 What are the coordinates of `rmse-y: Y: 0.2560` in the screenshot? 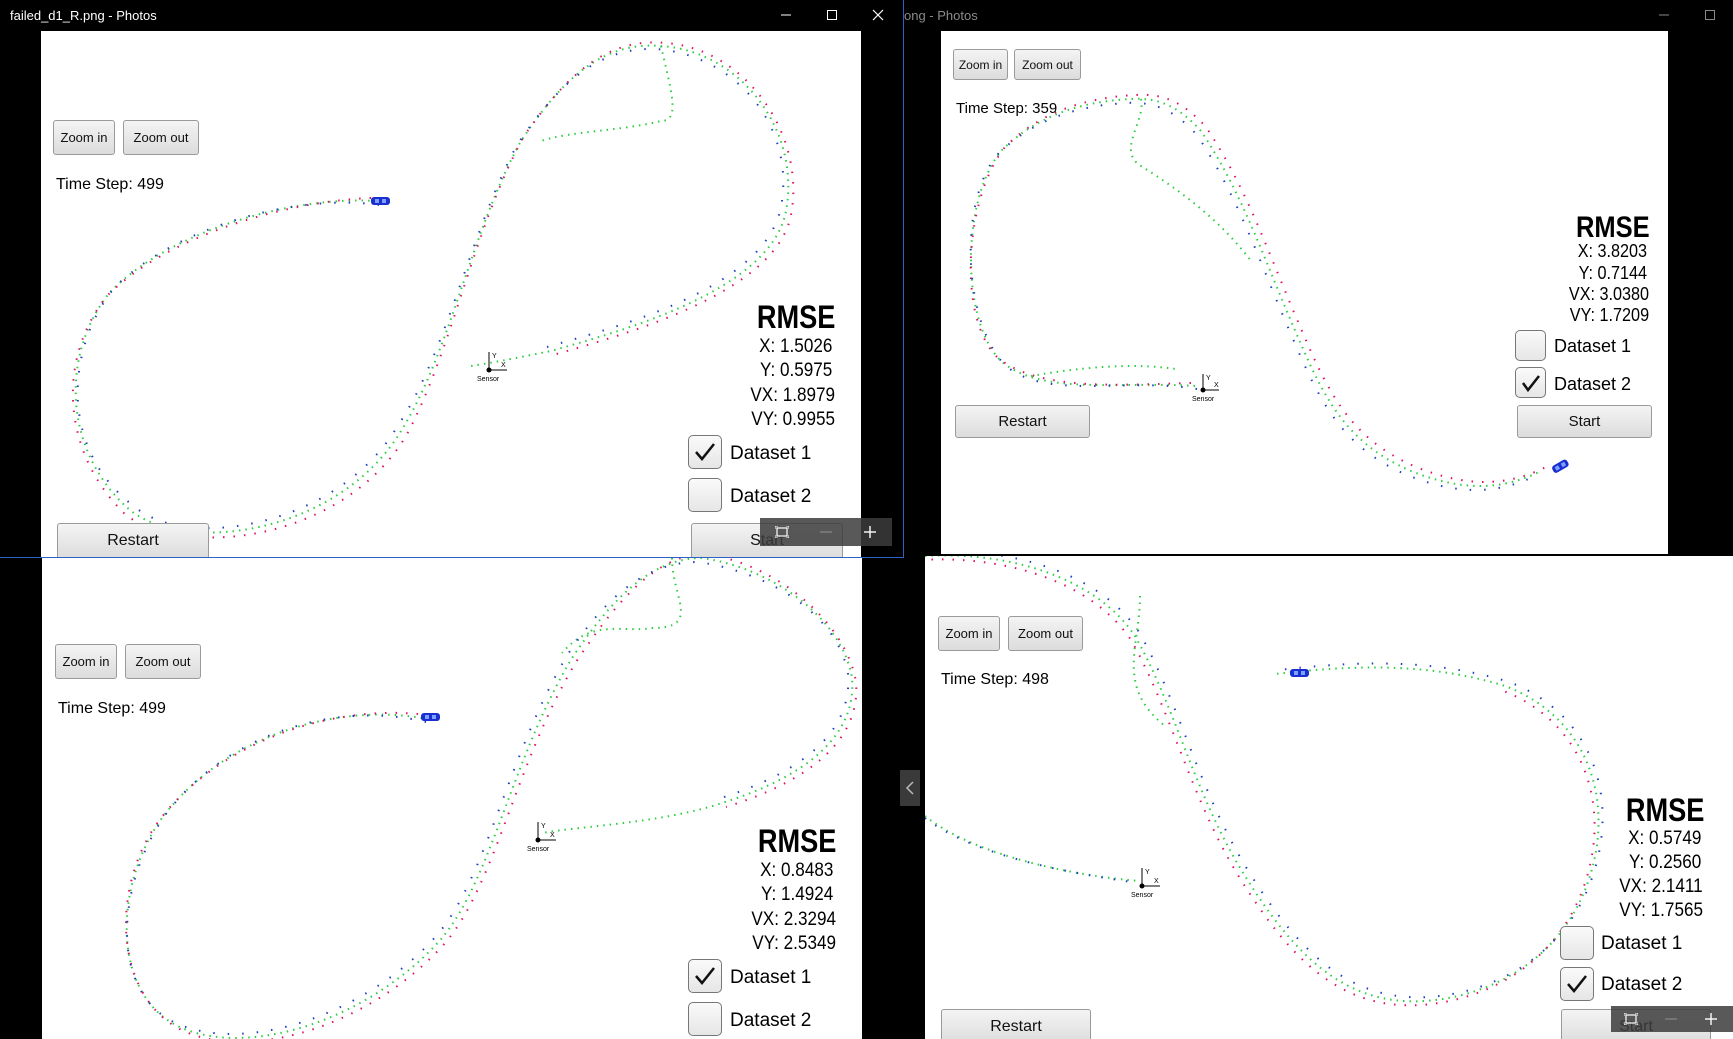 It's located at (1664, 862).